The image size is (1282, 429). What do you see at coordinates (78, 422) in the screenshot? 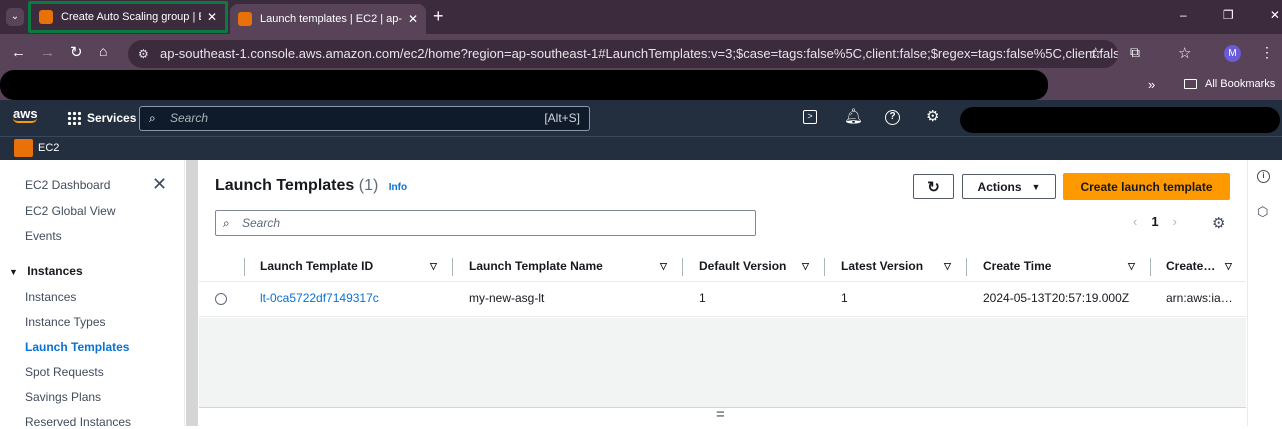
I see `sidebar-item-reserved-instances: Reserved Instances` at bounding box center [78, 422].